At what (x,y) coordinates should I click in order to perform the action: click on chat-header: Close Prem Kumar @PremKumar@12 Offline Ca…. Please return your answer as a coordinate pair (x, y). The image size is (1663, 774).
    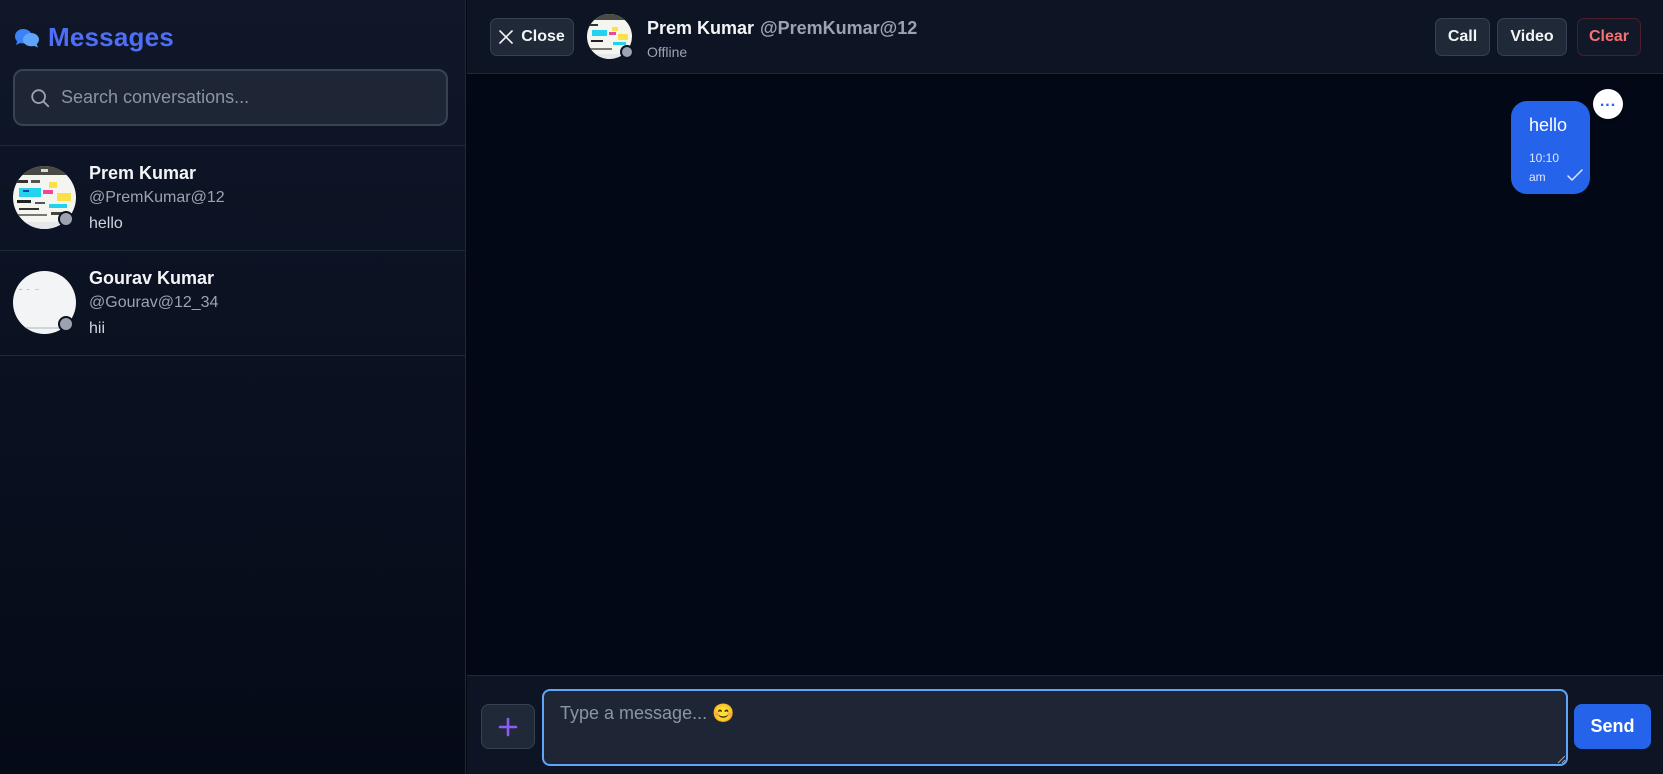
    Looking at the image, I should click on (1065, 37).